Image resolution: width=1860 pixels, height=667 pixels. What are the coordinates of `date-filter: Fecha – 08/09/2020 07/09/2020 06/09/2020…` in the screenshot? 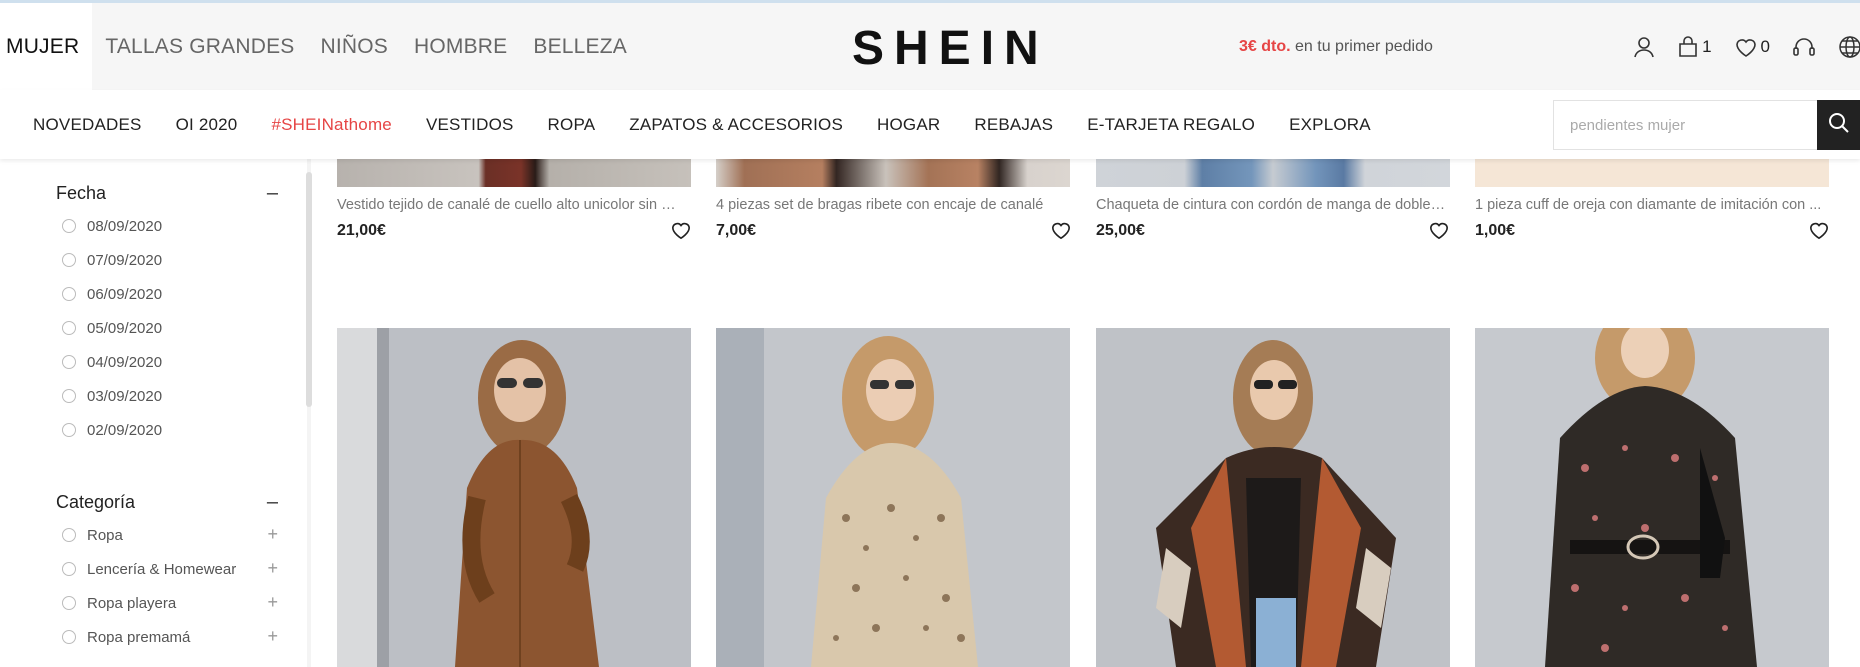 It's located at (167, 313).